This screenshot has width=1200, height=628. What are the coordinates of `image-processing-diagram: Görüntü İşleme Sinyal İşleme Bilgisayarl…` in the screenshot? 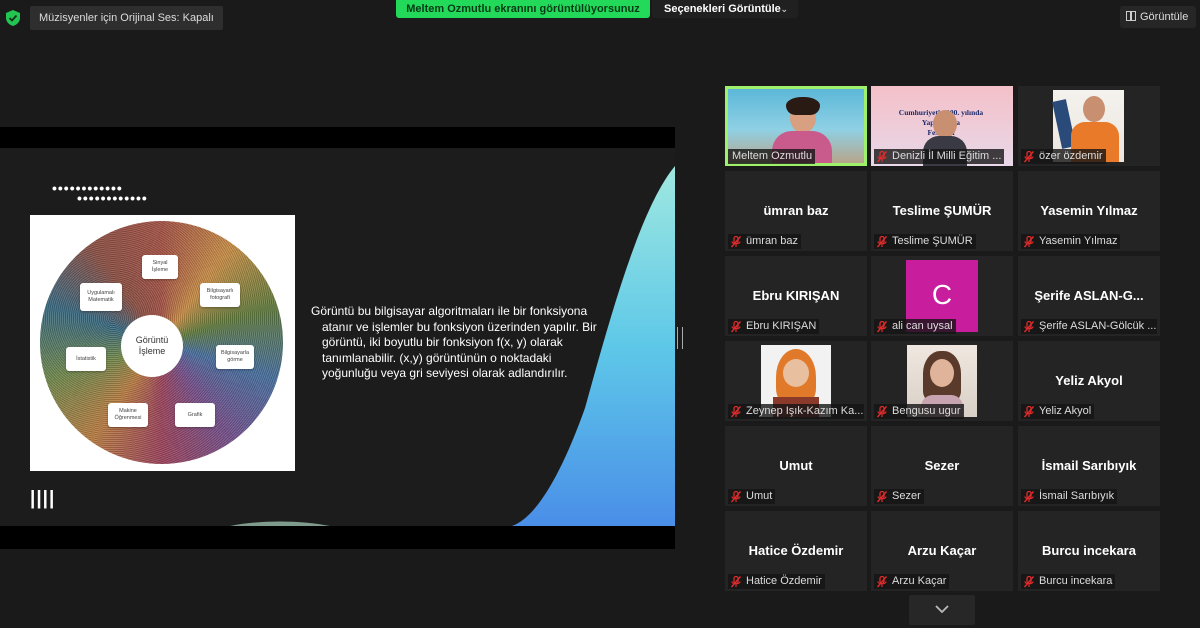 It's located at (162, 343).